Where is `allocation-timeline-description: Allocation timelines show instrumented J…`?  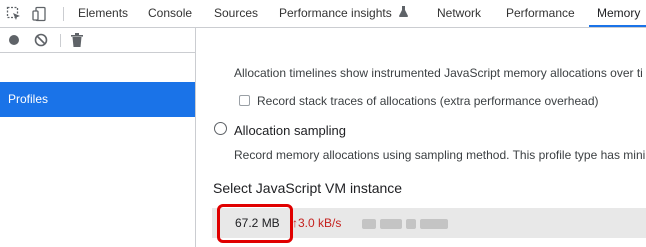
allocation-timeline-description: Allocation timelines show instrumented J… is located at coordinates (438, 73).